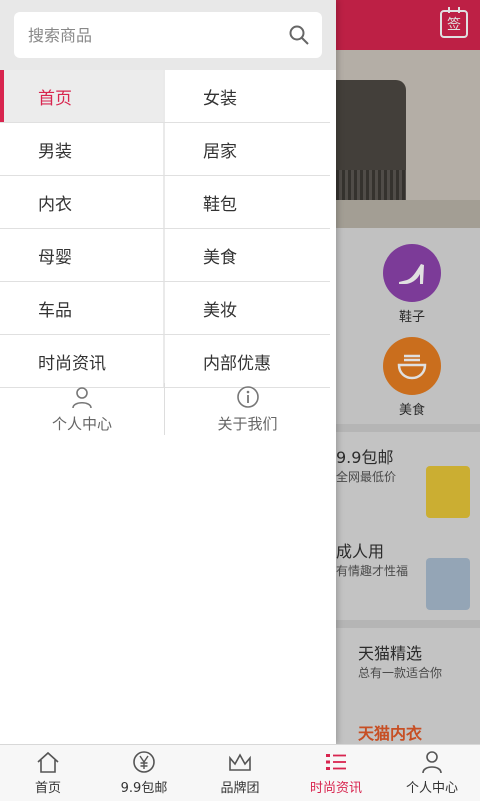  I want to click on menu-row: 母婴 美食, so click(165, 255).